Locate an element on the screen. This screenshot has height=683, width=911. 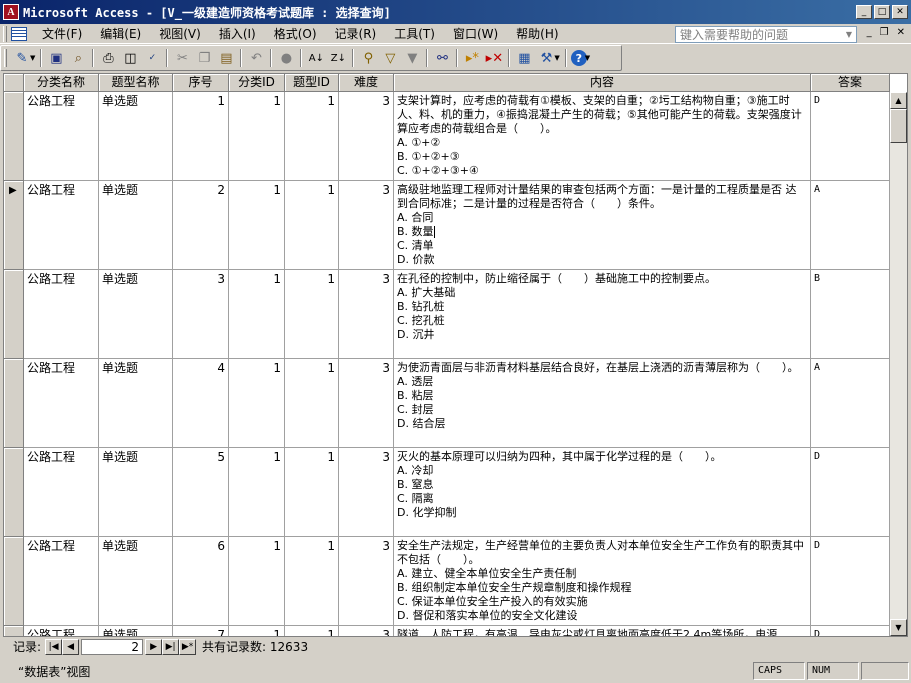
cell-content: 隧道、人防工程，有高温、导电灰尘或灯具离地面高度低于2.4m等场所，电源 is located at coordinates (602, 631).